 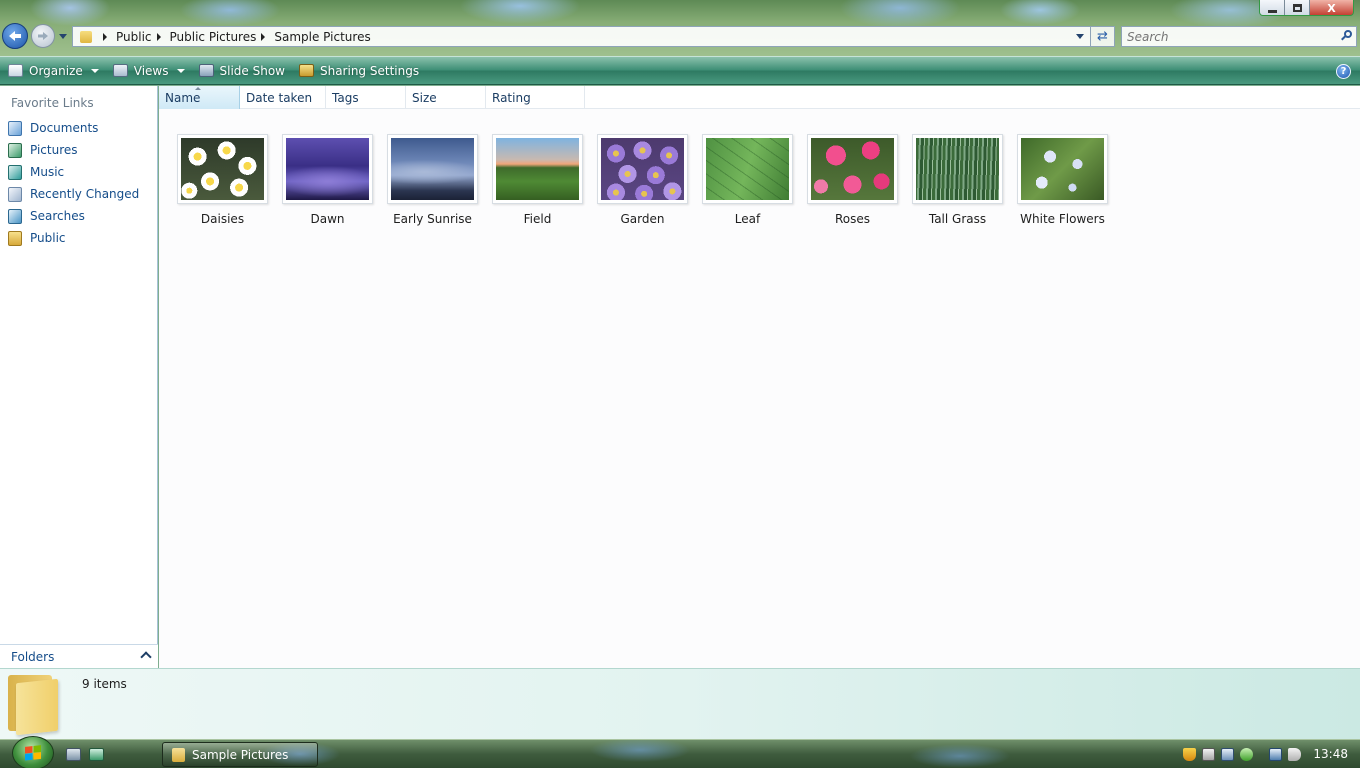 I want to click on views-button: Views, so click(x=149, y=71).